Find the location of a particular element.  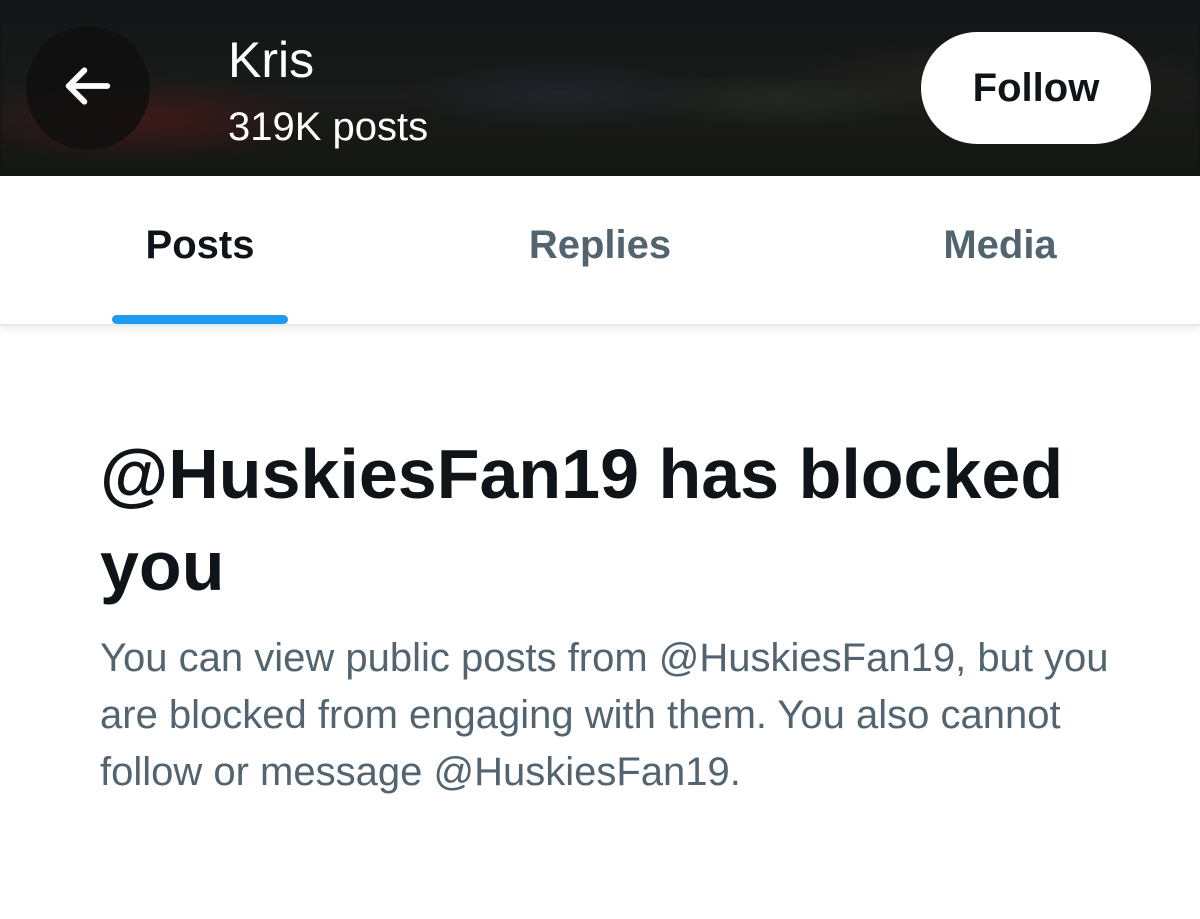

follow-button: Follow is located at coordinates (1036, 88).